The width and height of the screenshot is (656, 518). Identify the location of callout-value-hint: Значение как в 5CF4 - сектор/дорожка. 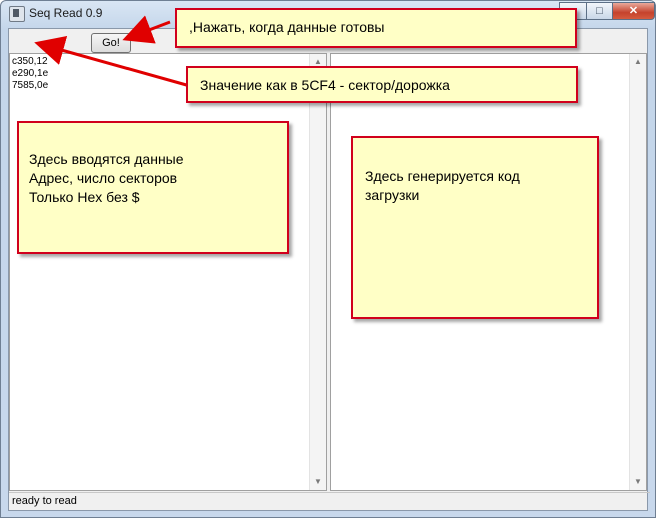
(382, 84).